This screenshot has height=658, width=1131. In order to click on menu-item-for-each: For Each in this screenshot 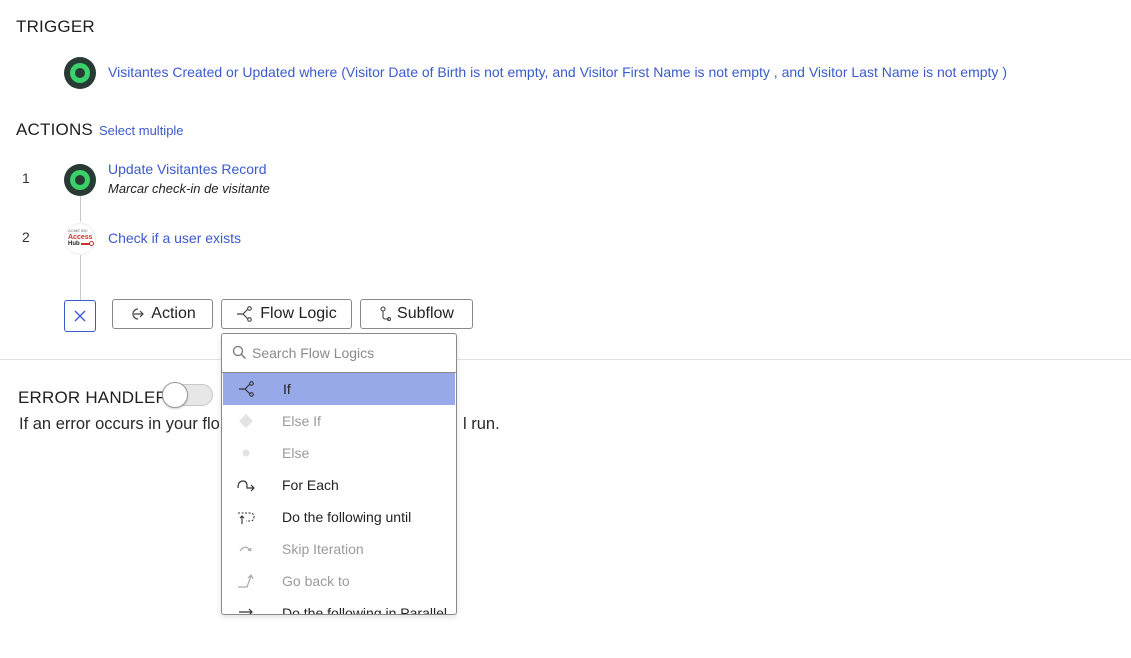, I will do `click(339, 485)`.